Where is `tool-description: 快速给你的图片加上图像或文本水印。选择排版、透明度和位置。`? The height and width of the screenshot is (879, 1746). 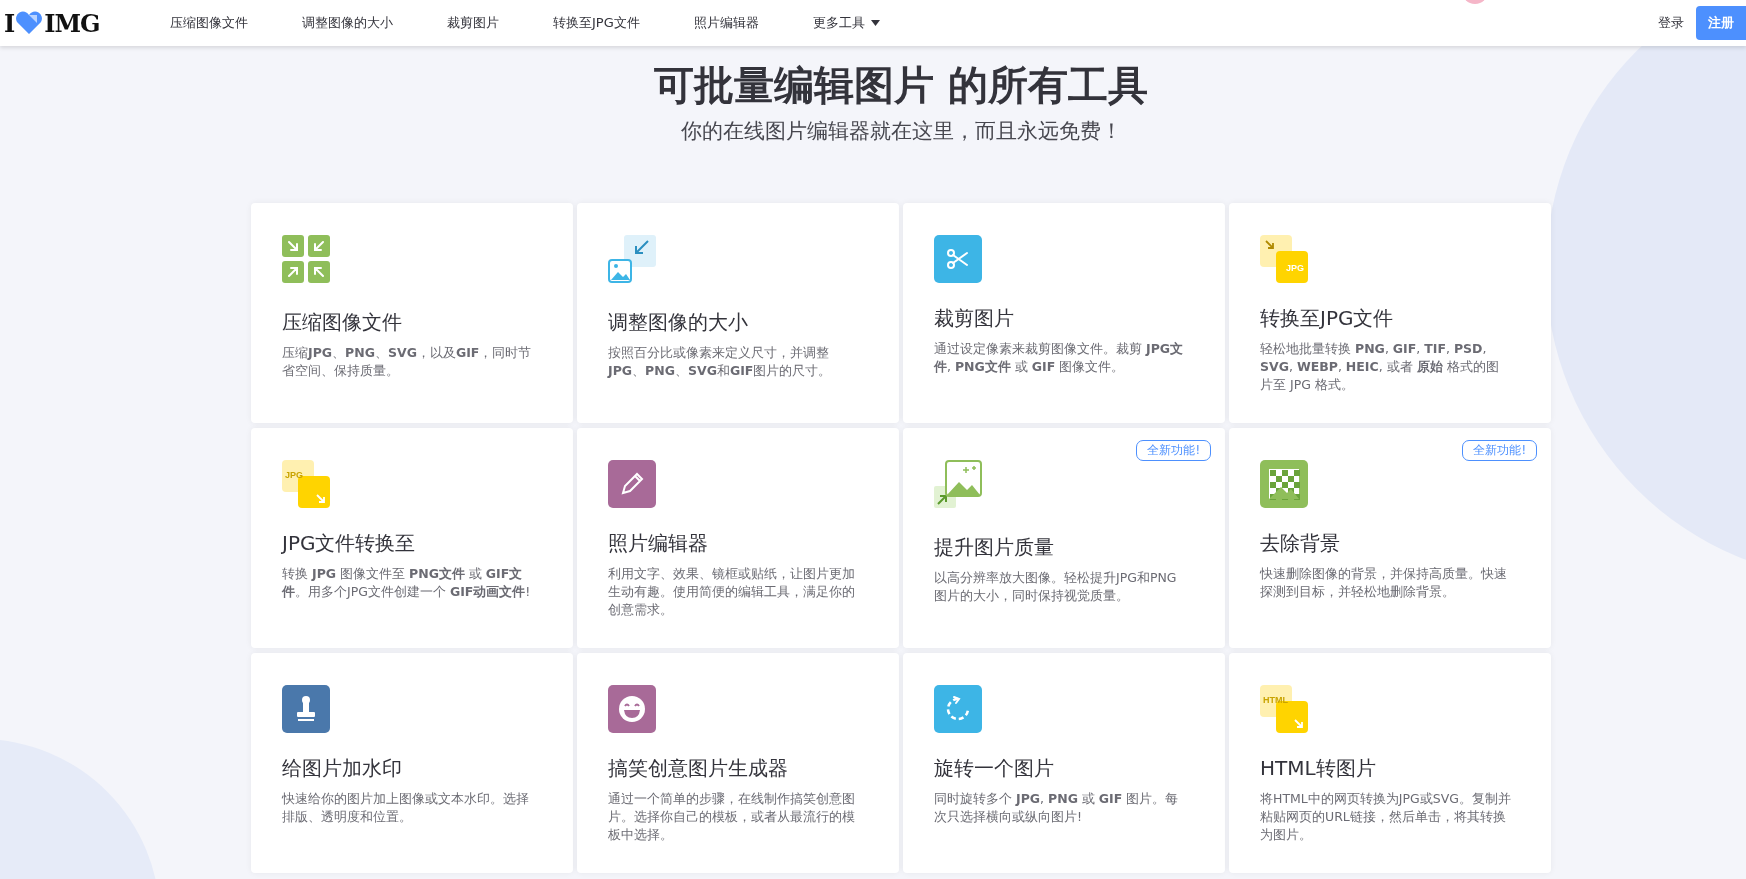
tool-description: 快速给你的图片加上图像或文本水印。选择排版、透明度和位置。 is located at coordinates (406, 808).